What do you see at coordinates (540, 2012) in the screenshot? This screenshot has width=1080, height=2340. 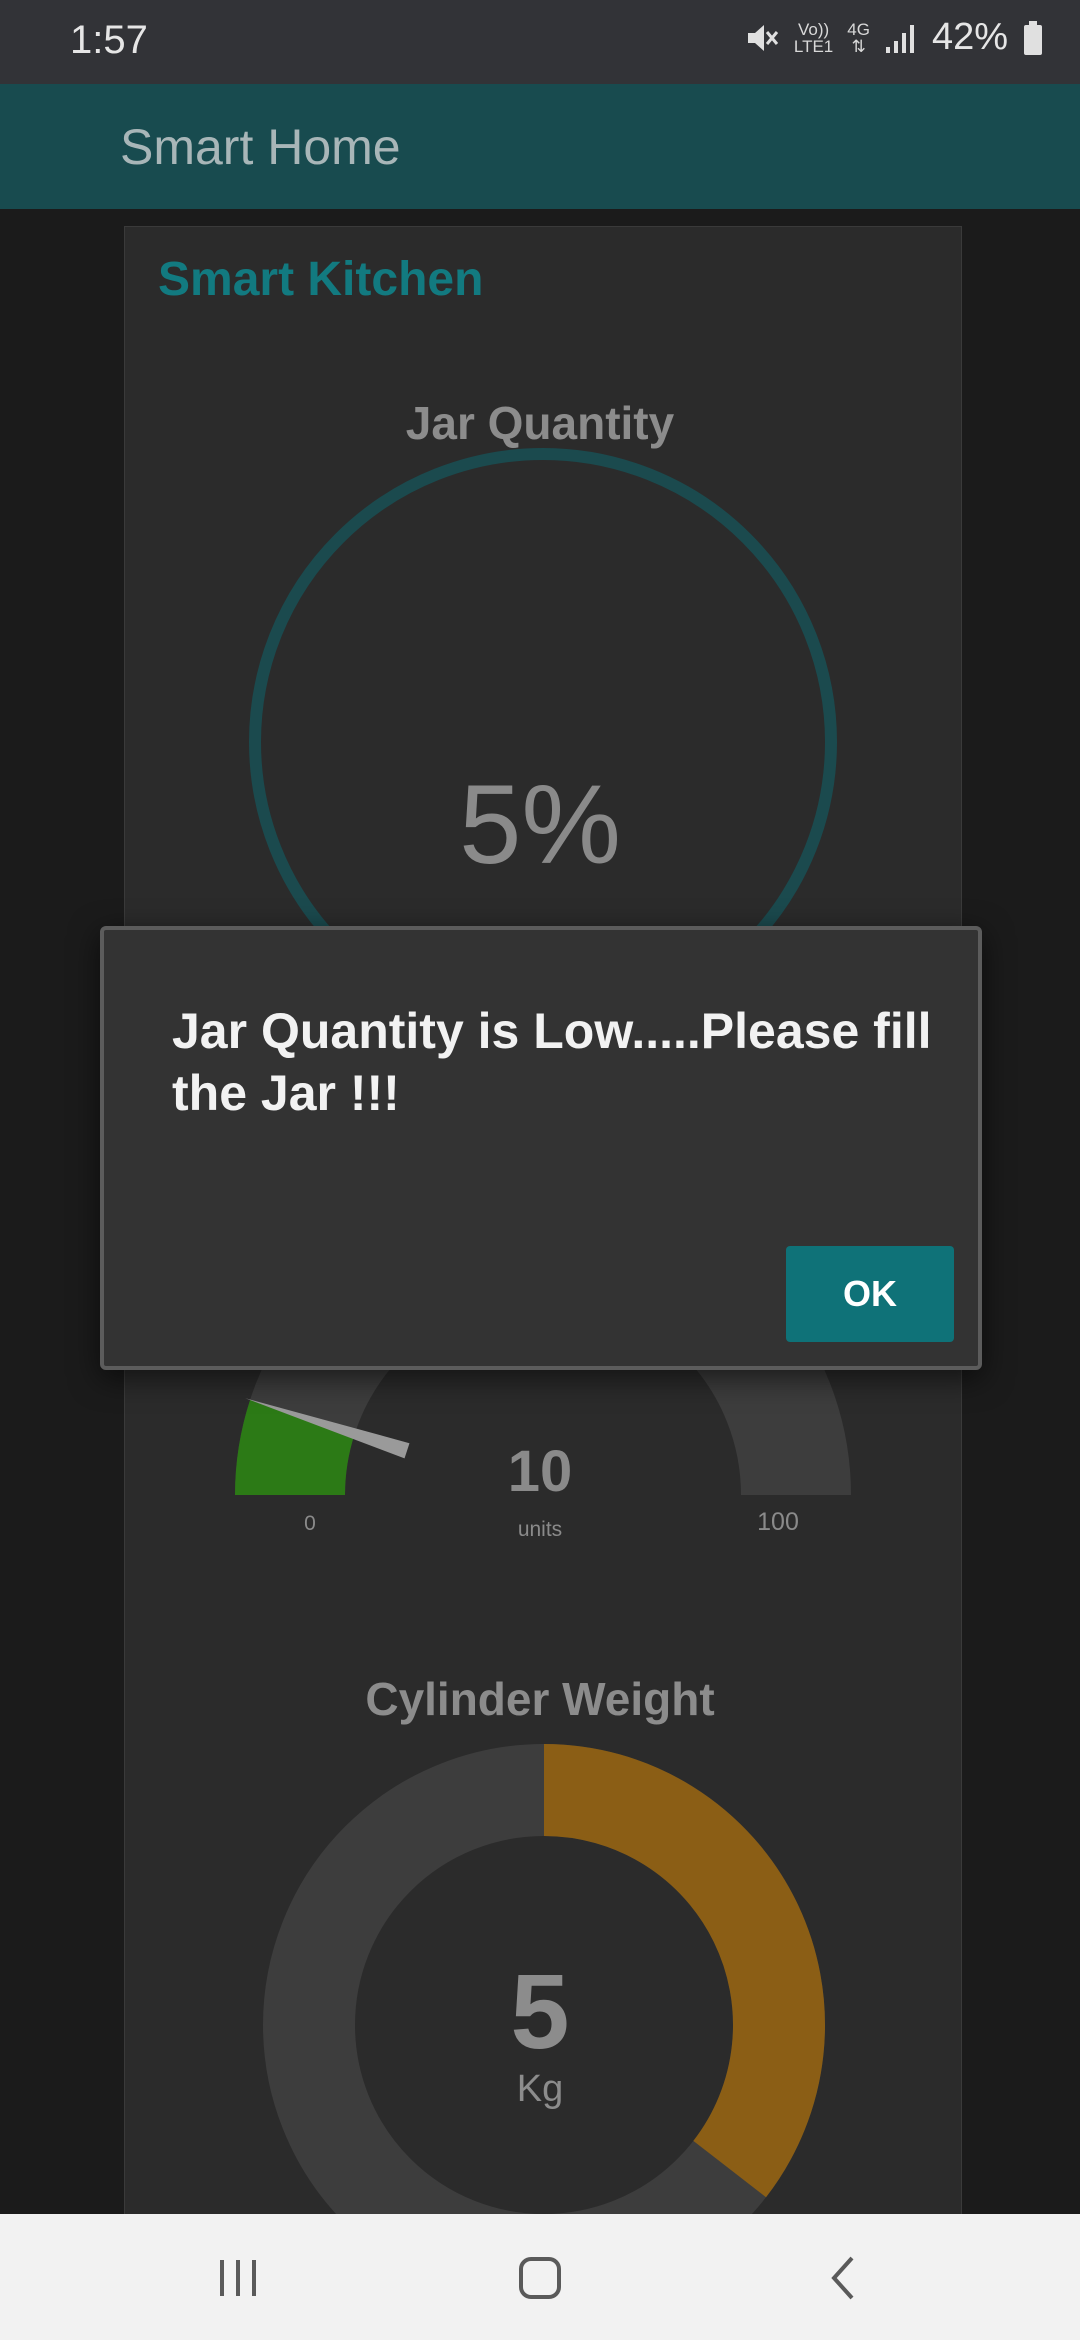 I see `cylinder-weight-value: 5` at bounding box center [540, 2012].